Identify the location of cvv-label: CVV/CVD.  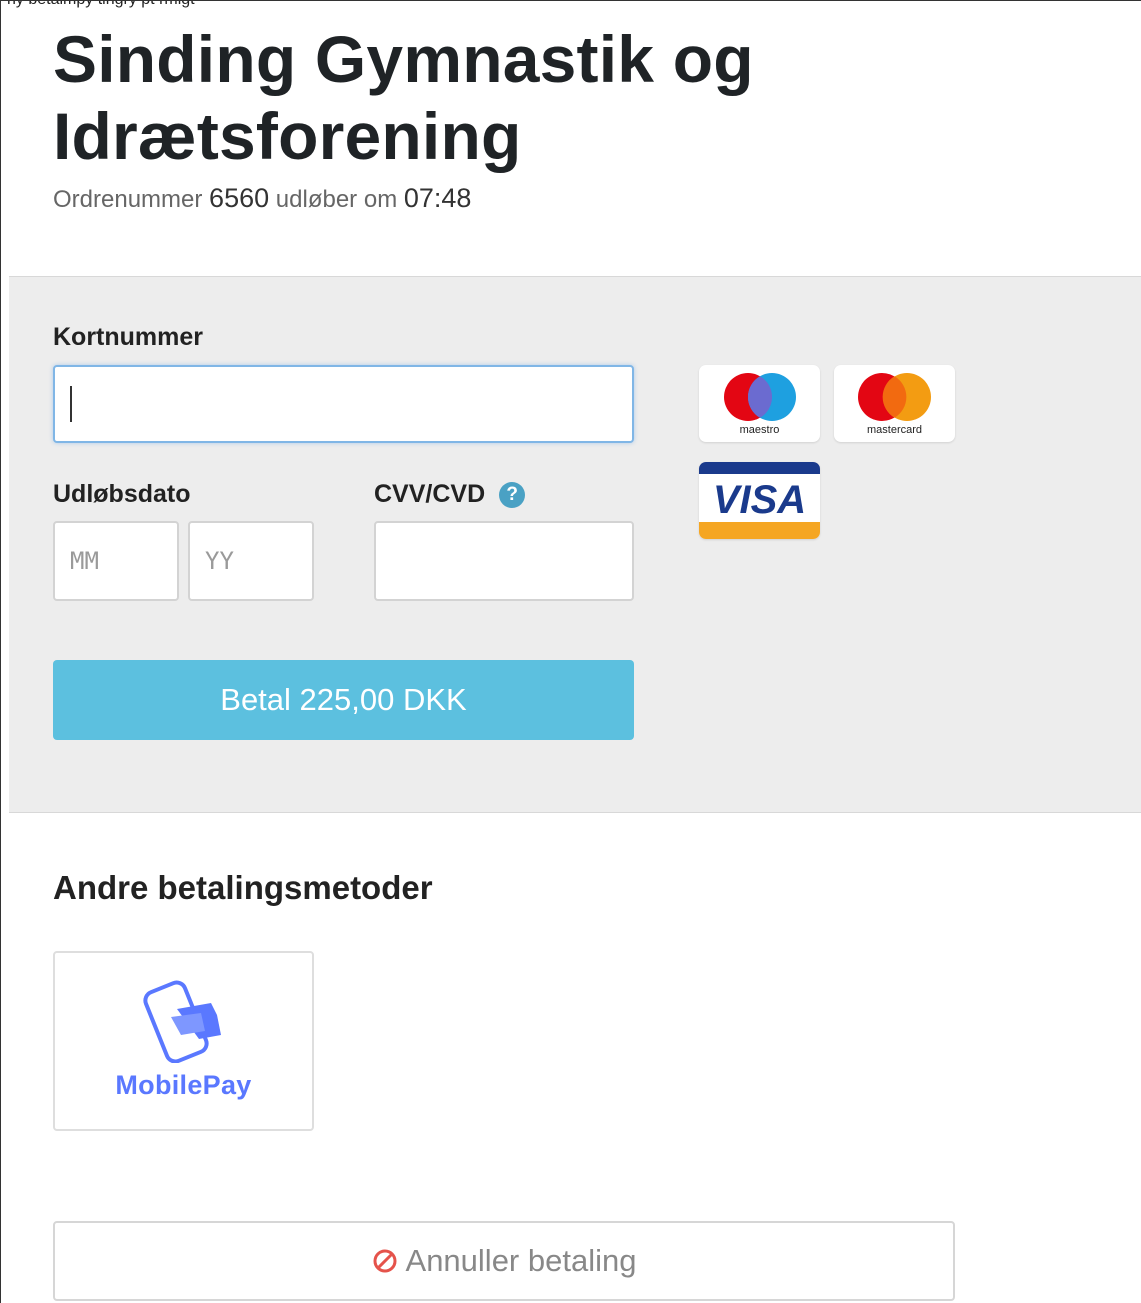
(430, 494).